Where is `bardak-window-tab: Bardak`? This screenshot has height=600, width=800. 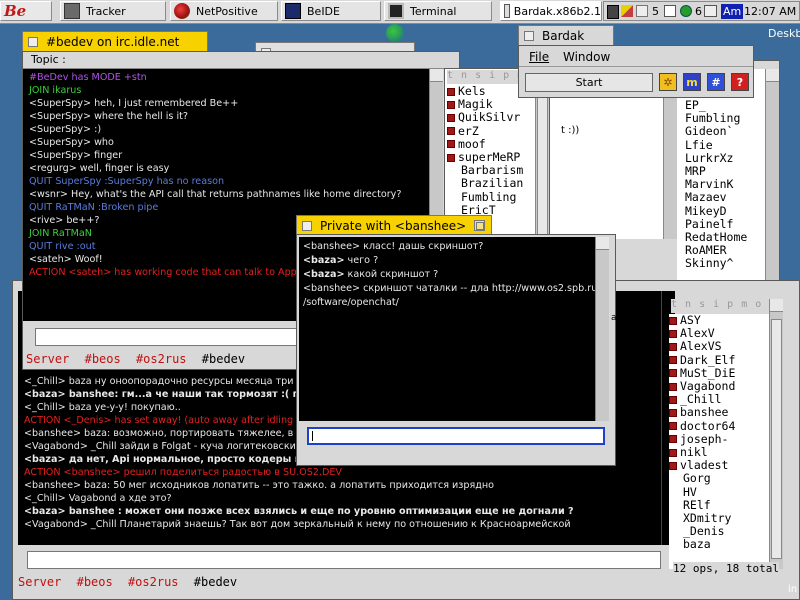 bardak-window-tab: Bardak is located at coordinates (566, 35).